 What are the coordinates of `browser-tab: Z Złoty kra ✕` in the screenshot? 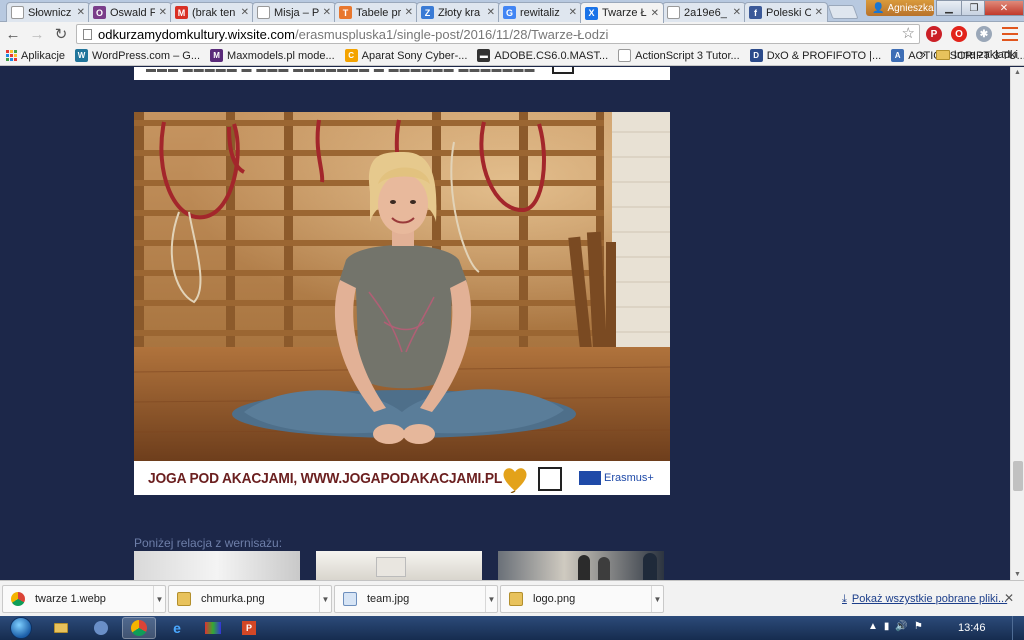 It's located at (458, 12).